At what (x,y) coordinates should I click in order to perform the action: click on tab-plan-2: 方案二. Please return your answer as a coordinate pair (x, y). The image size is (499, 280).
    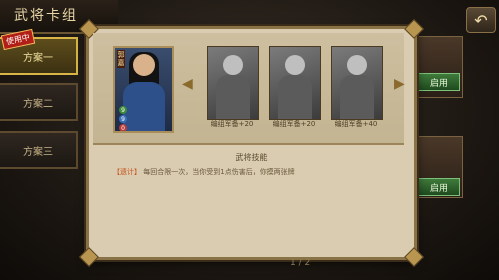
    Looking at the image, I should click on (39, 102).